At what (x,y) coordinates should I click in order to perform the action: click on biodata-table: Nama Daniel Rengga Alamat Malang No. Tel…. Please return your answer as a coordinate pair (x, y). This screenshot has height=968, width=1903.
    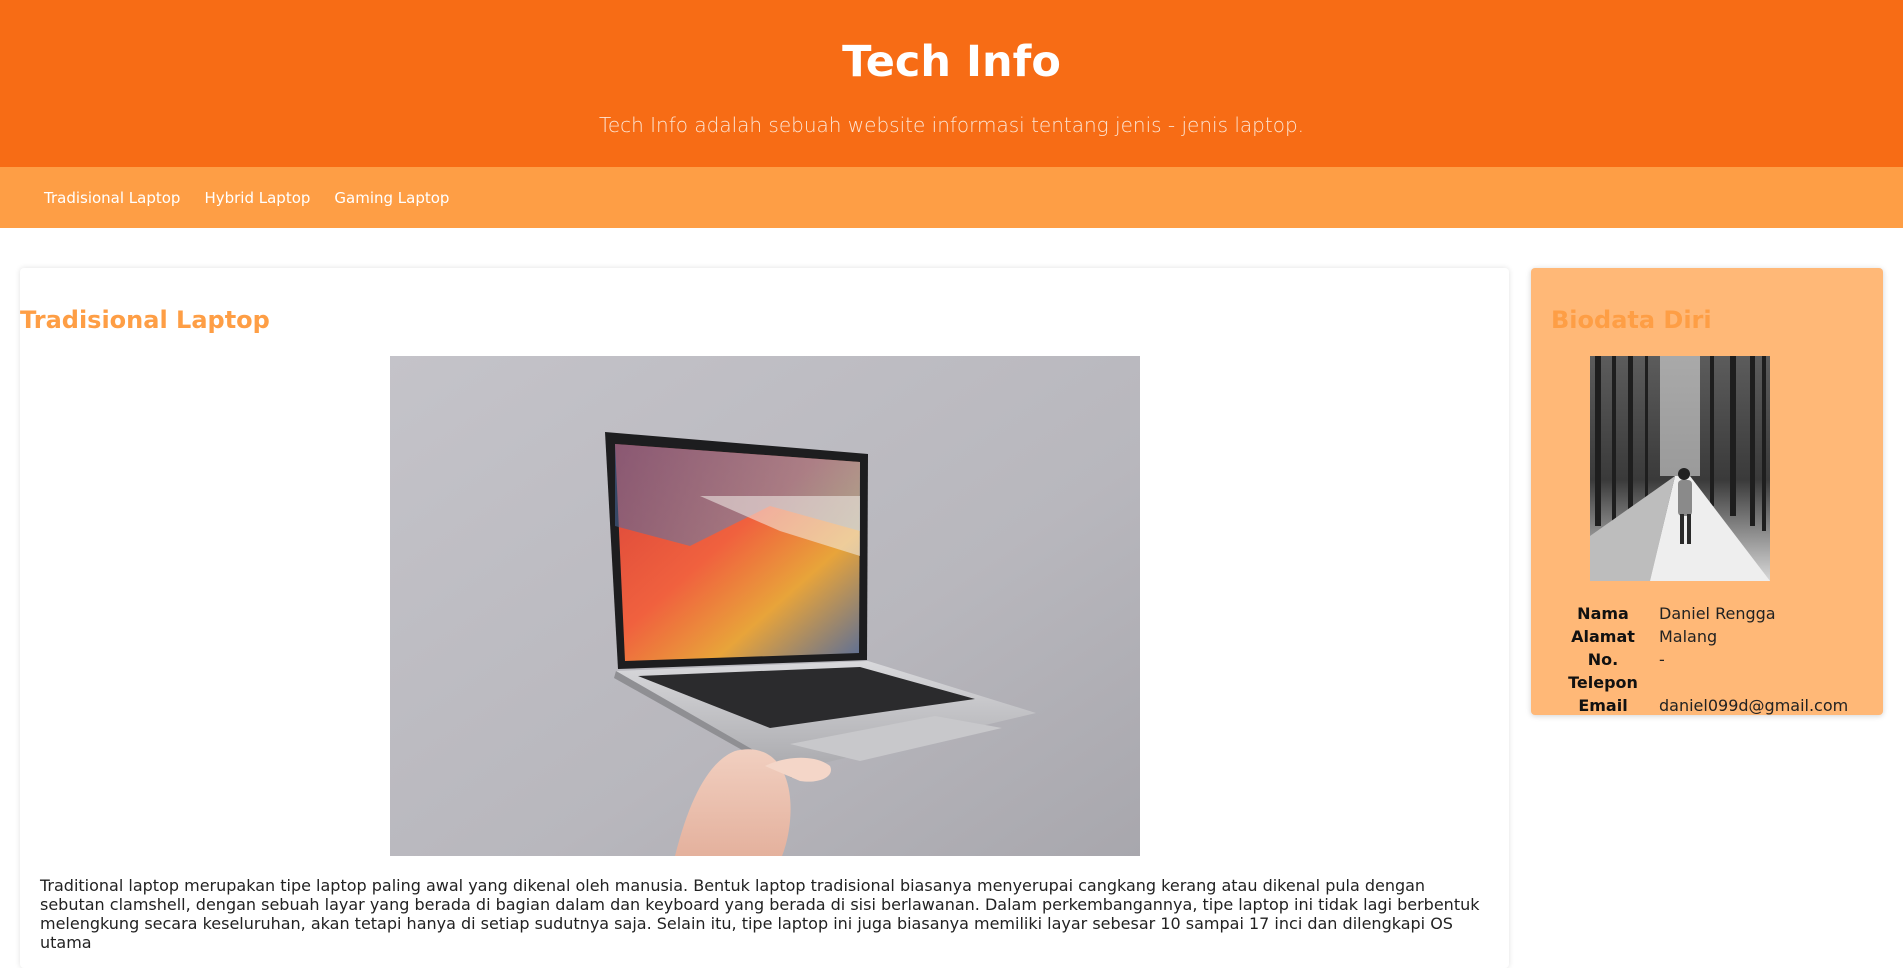
    Looking at the image, I should click on (1699, 659).